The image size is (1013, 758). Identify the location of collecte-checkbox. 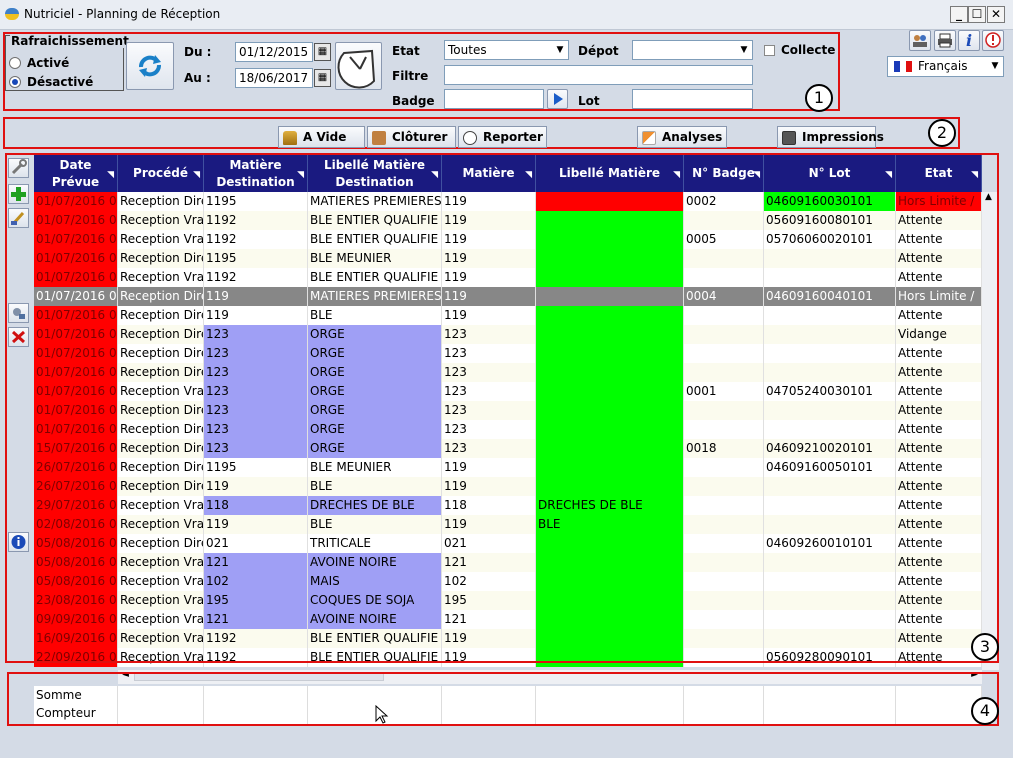
(769, 50).